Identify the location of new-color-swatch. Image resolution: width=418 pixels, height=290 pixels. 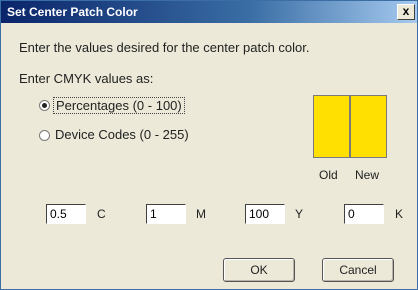
(368, 126).